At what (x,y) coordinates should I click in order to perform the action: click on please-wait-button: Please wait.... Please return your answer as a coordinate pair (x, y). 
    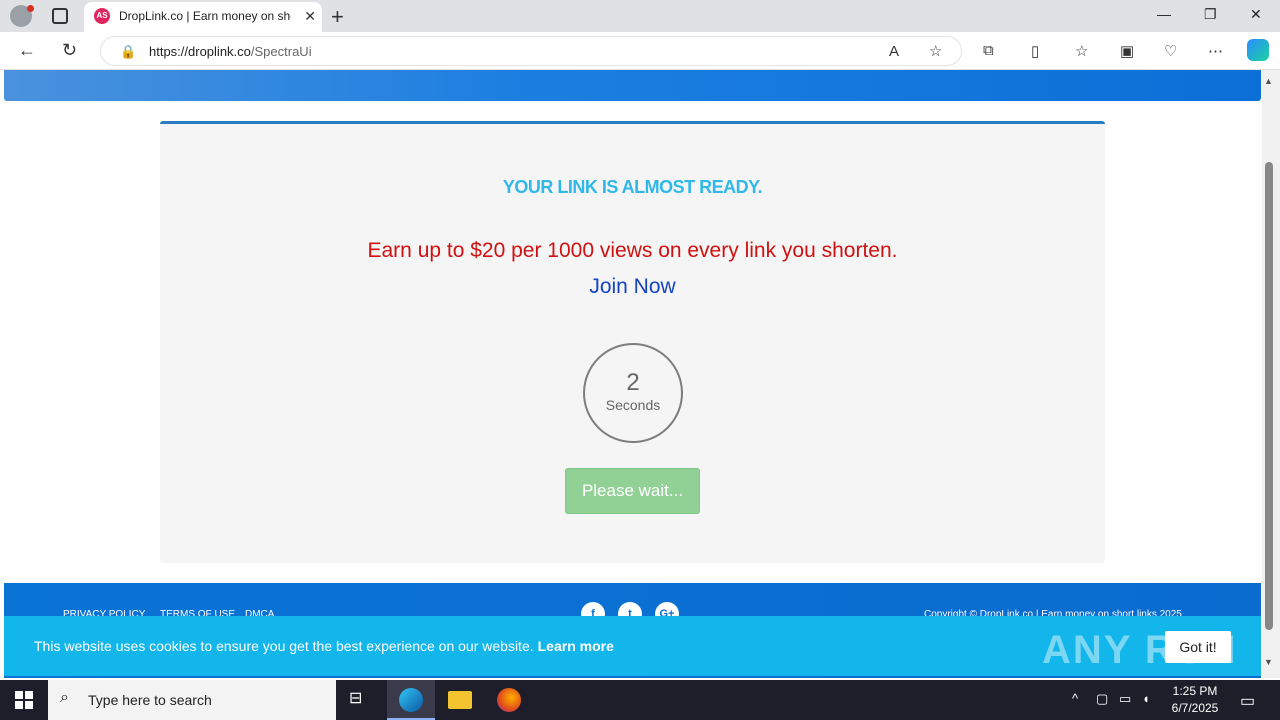
    Looking at the image, I should click on (632, 491).